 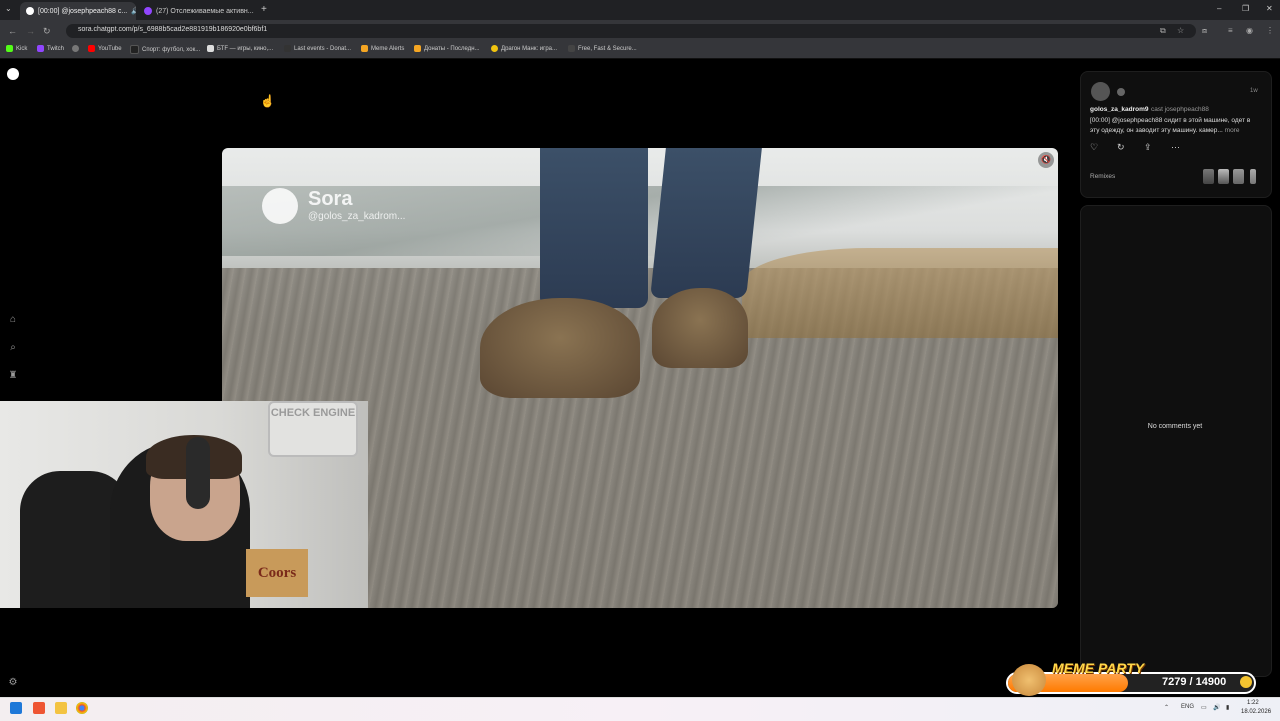 I want to click on like-icon: ♡, so click(x=1094, y=147).